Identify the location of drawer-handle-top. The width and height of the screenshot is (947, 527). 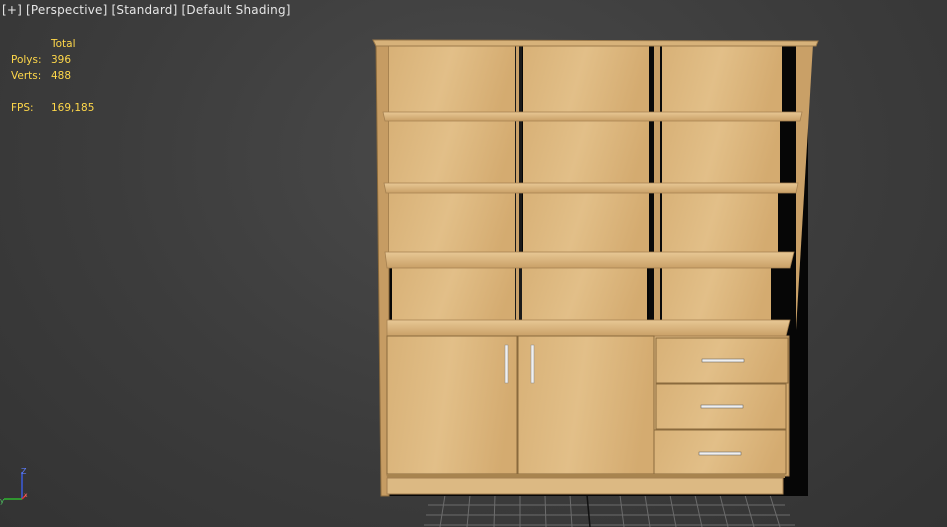
(723, 360).